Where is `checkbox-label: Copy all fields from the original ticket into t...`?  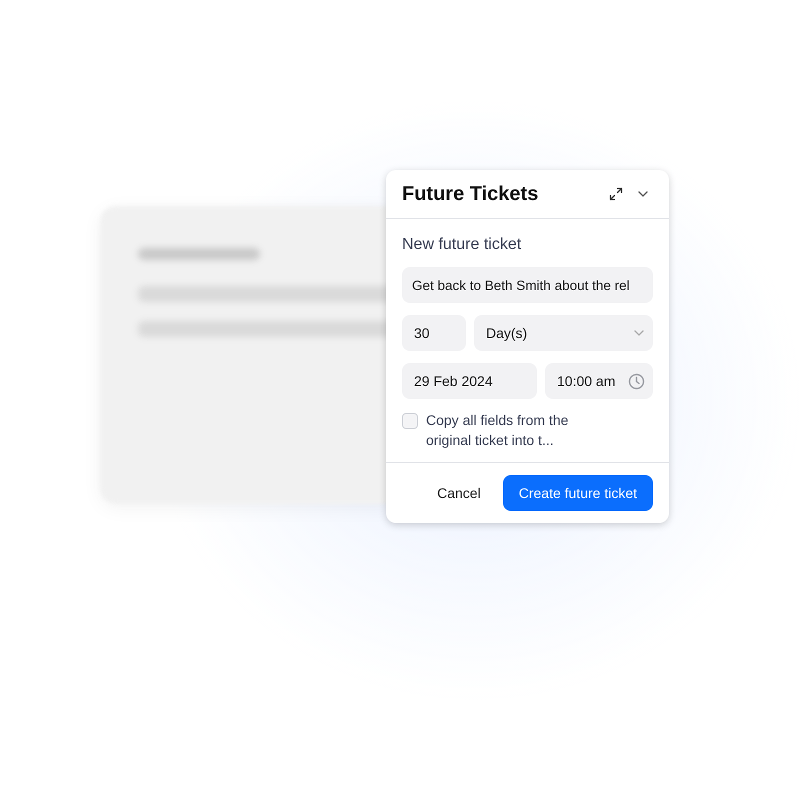
checkbox-label: Copy all fields from the original ticket into t... is located at coordinates (498, 430).